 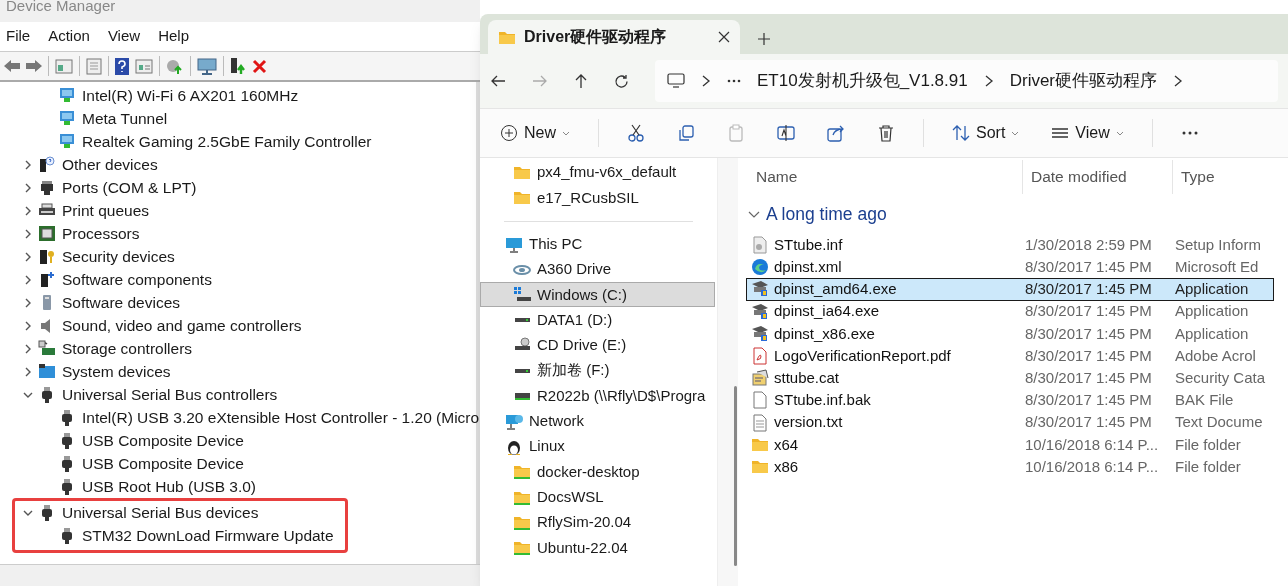 What do you see at coordinates (1010, 444) in the screenshot?
I see `file-row: x64 10/16/2018 6:14 P... File folder` at bounding box center [1010, 444].